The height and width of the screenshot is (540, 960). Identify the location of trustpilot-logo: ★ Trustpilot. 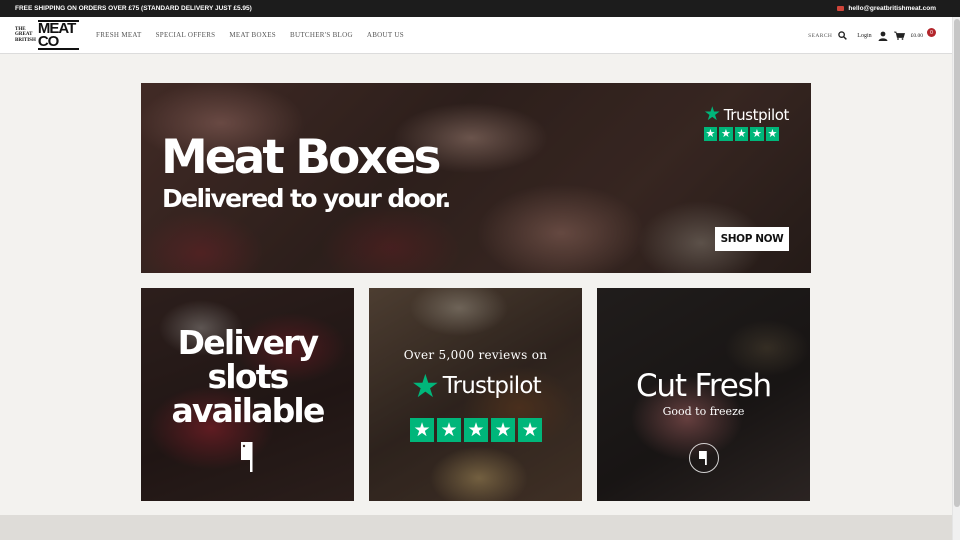
(476, 386).